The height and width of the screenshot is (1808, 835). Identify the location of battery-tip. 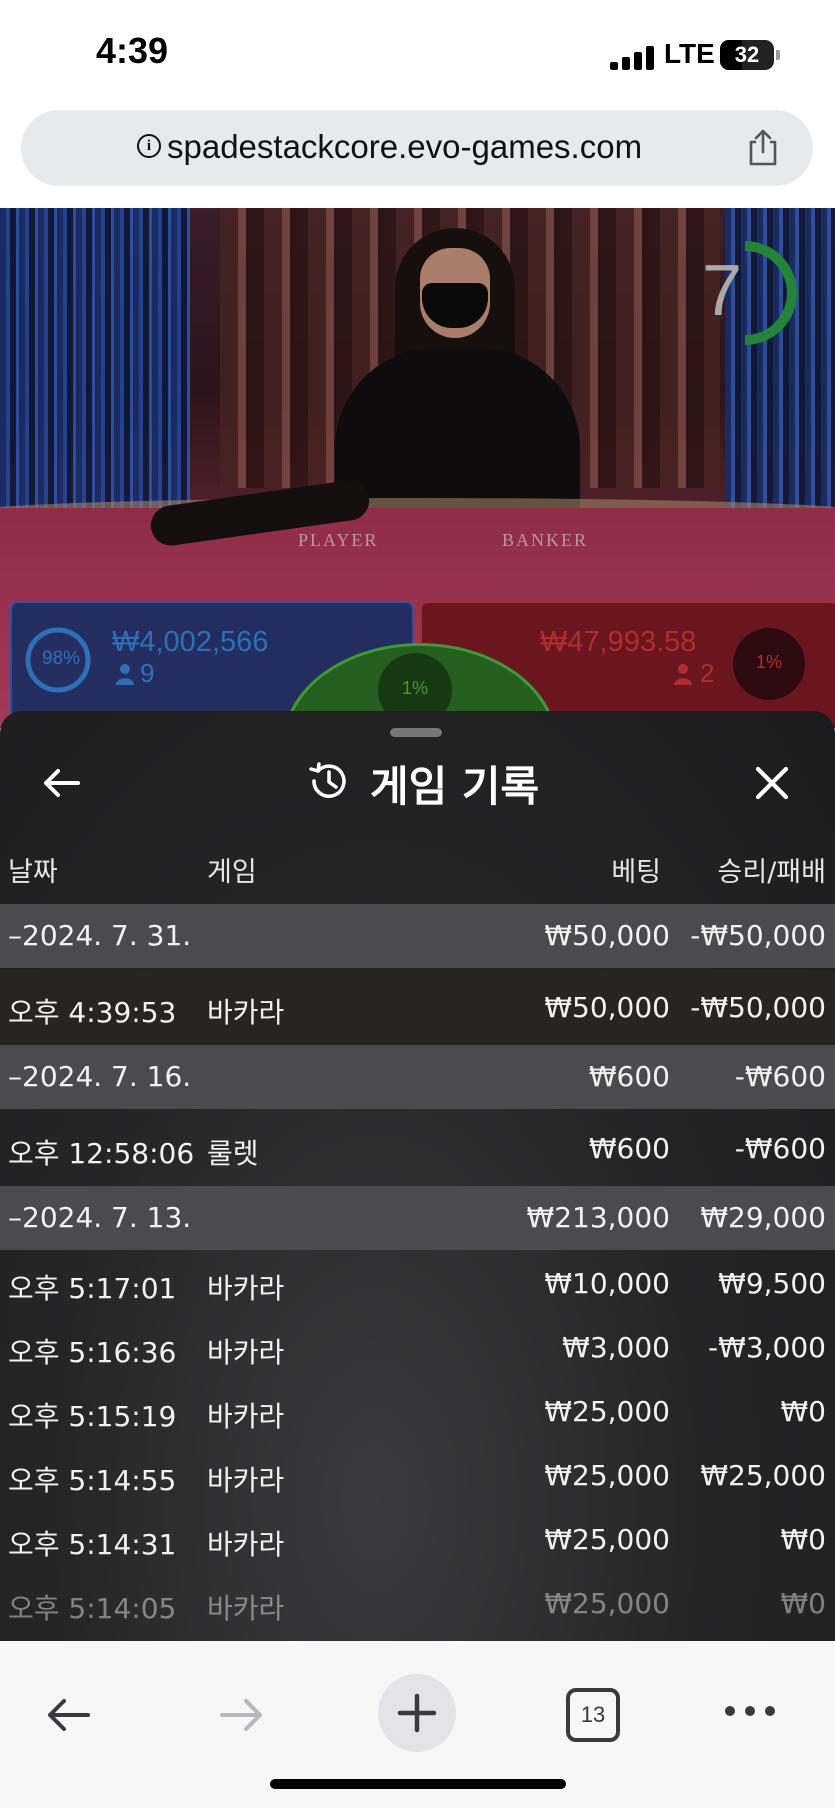
(778, 55).